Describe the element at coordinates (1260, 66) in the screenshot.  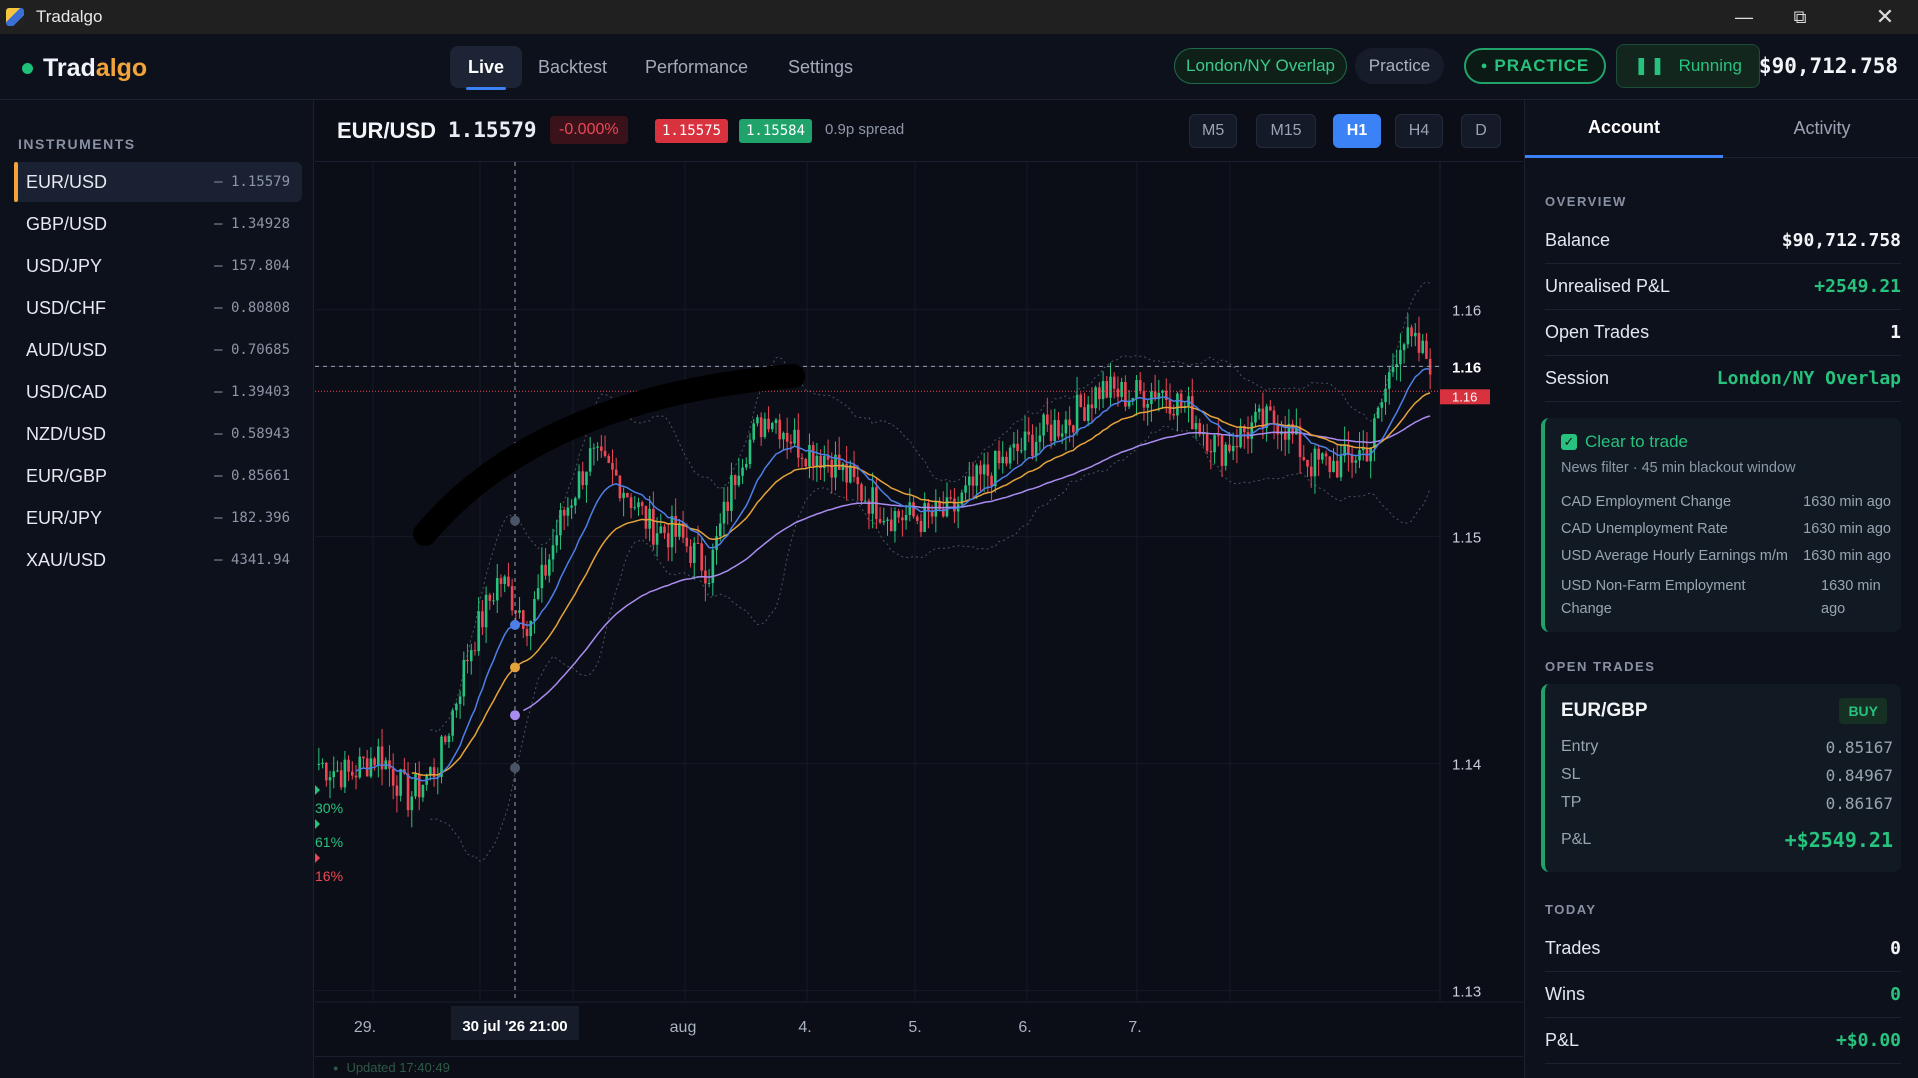
I see `session-pill: London/NY Overlap` at that location.